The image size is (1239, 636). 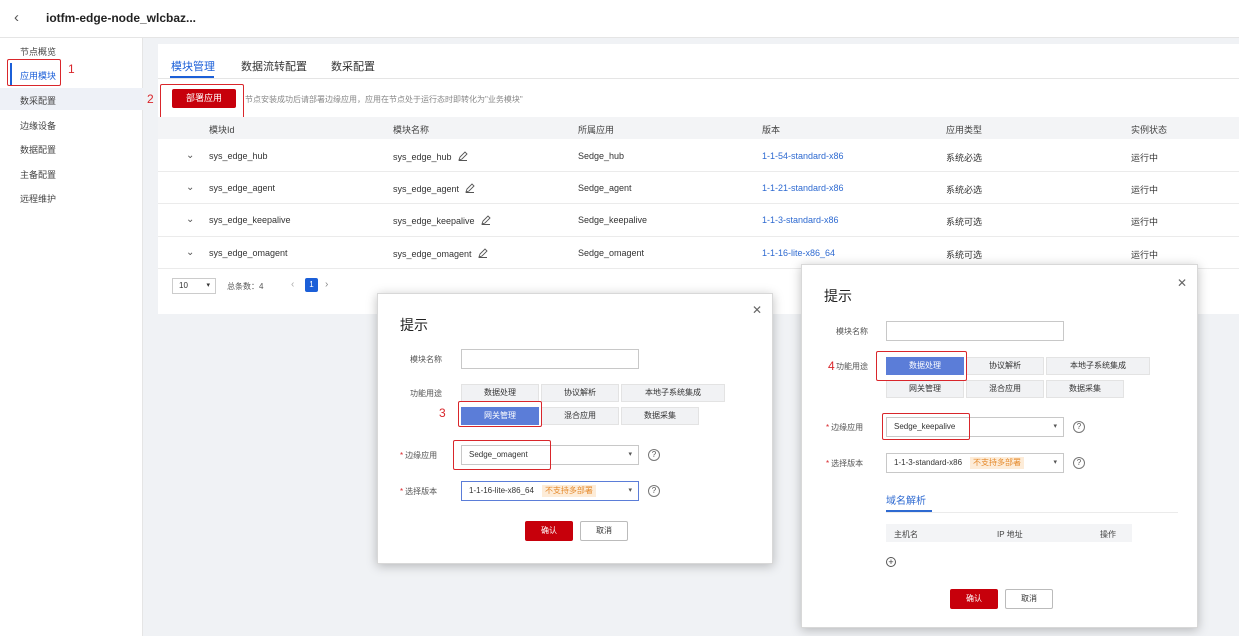 I want to click on app-cell: Sedge_omagent, so click(x=611, y=253).